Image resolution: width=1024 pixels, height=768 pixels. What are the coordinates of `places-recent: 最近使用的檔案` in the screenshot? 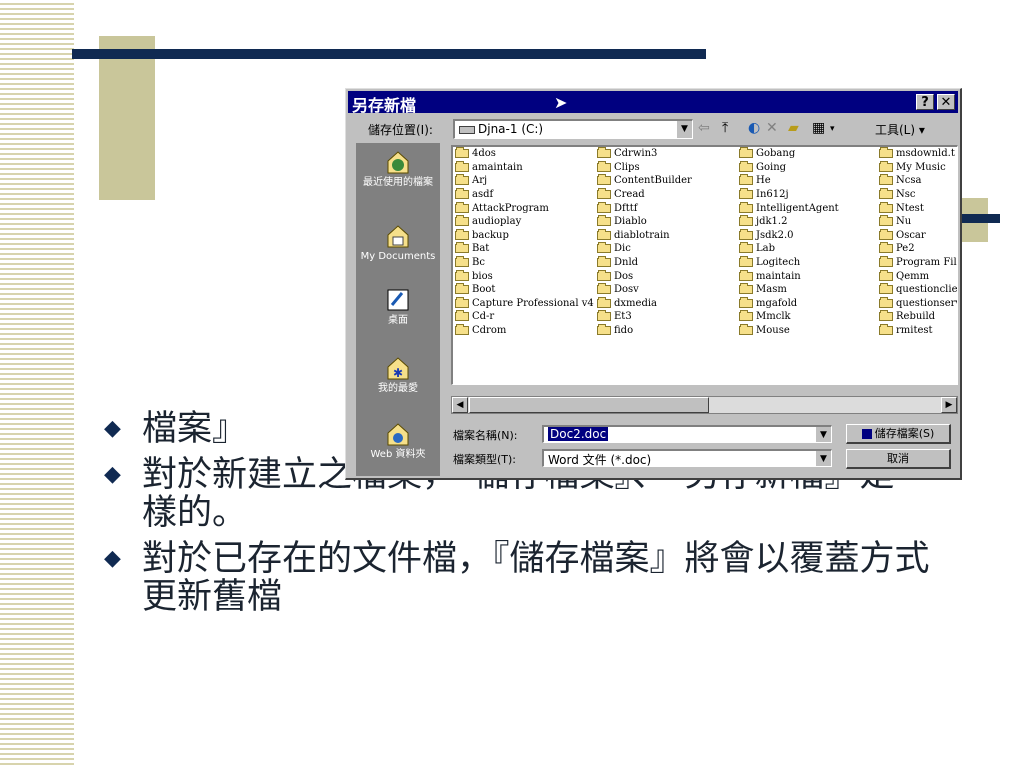 It's located at (398, 169).